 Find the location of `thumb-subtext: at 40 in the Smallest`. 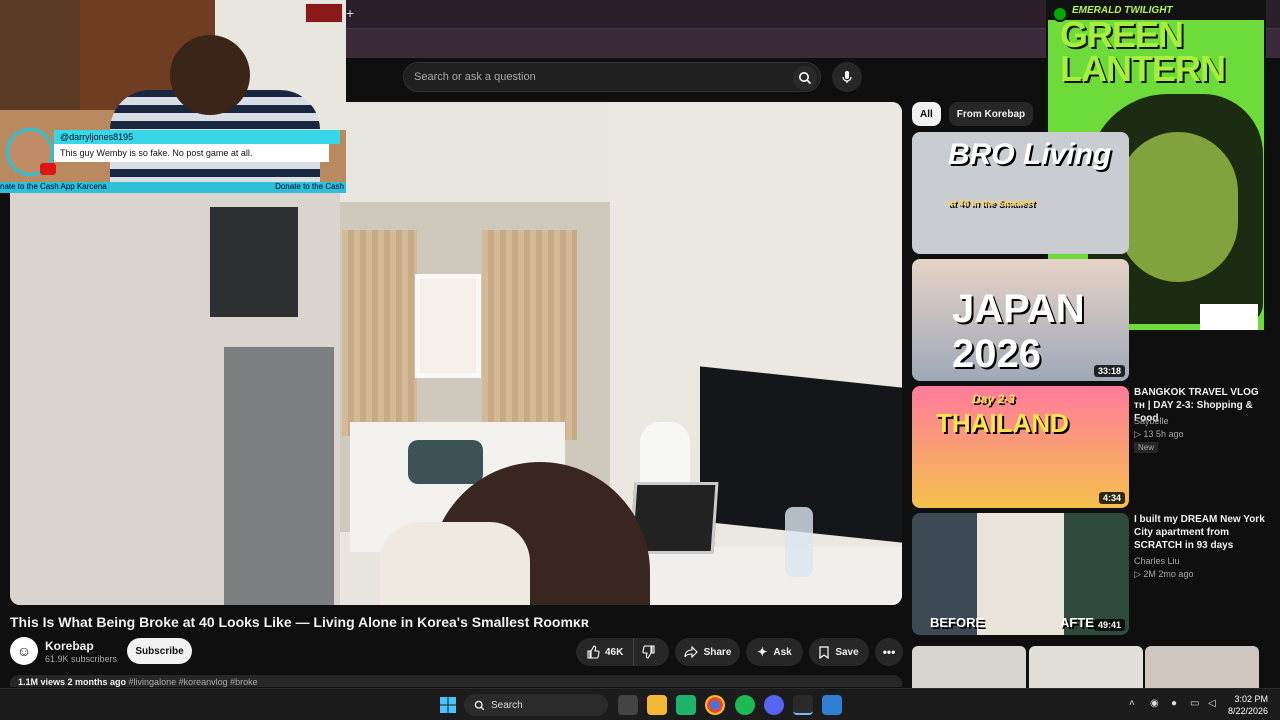

thumb-subtext: at 40 in the Smallest is located at coordinates (991, 203).